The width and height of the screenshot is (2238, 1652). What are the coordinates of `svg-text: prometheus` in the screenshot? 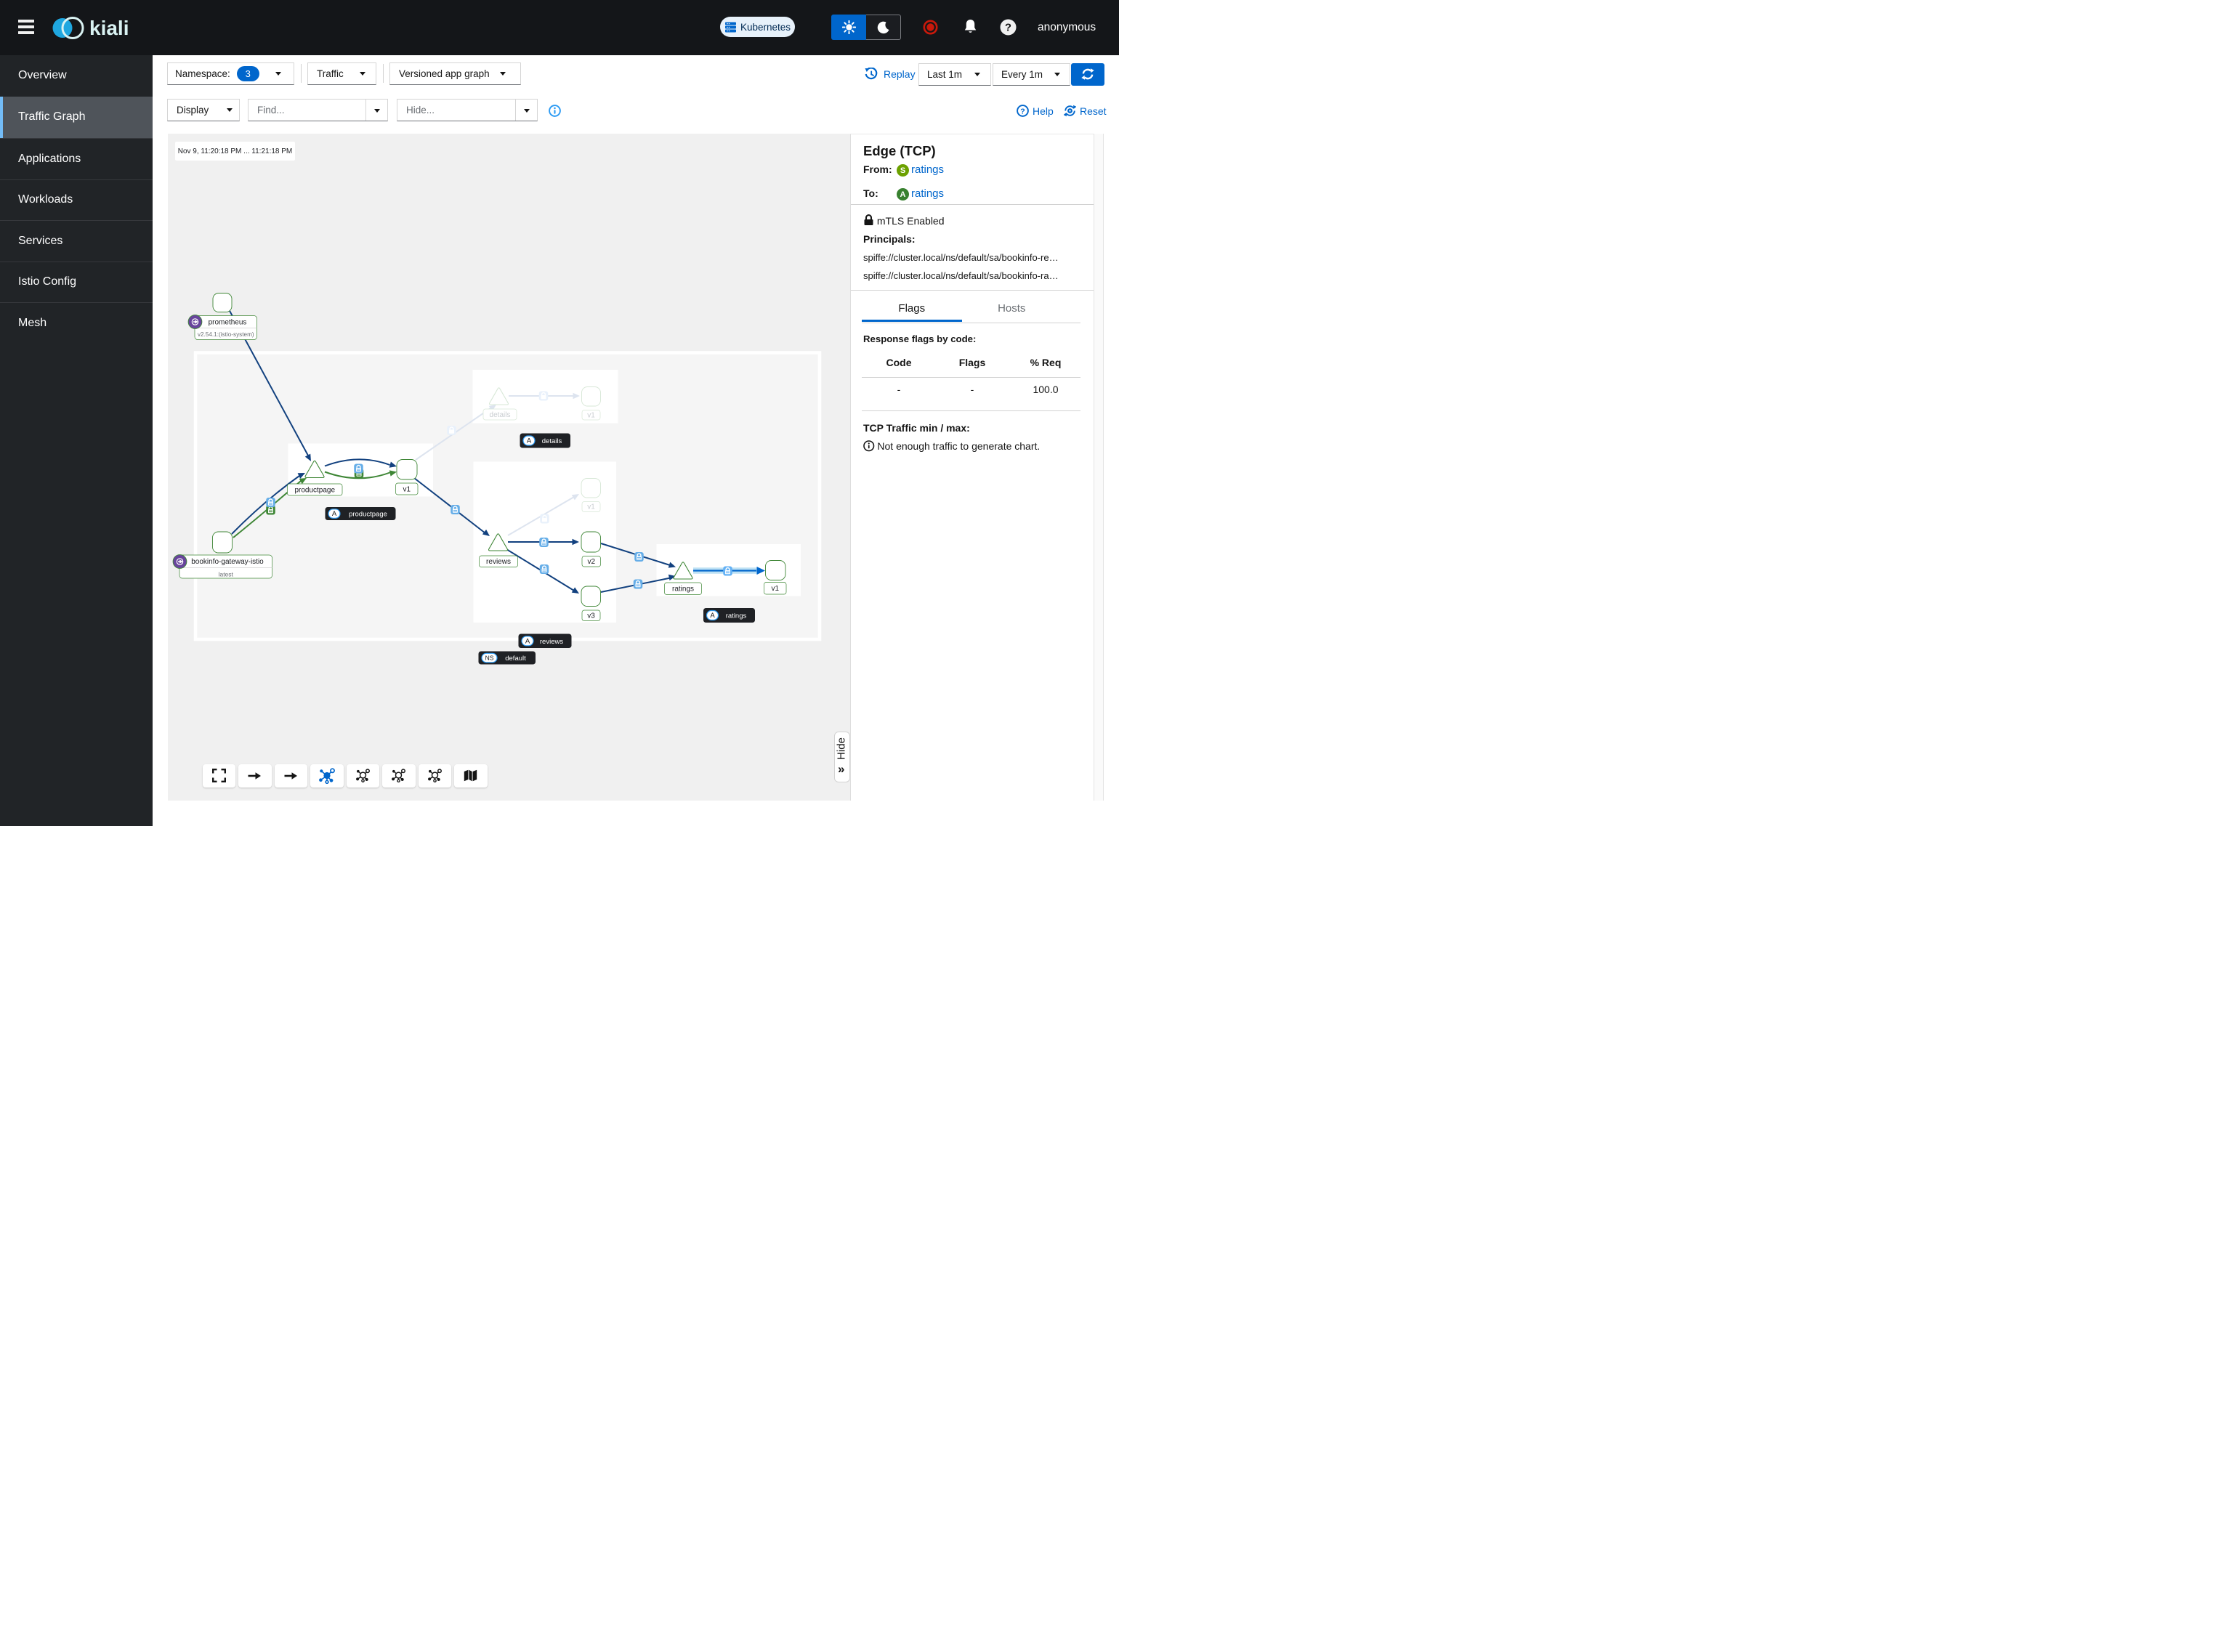 It's located at (227, 323).